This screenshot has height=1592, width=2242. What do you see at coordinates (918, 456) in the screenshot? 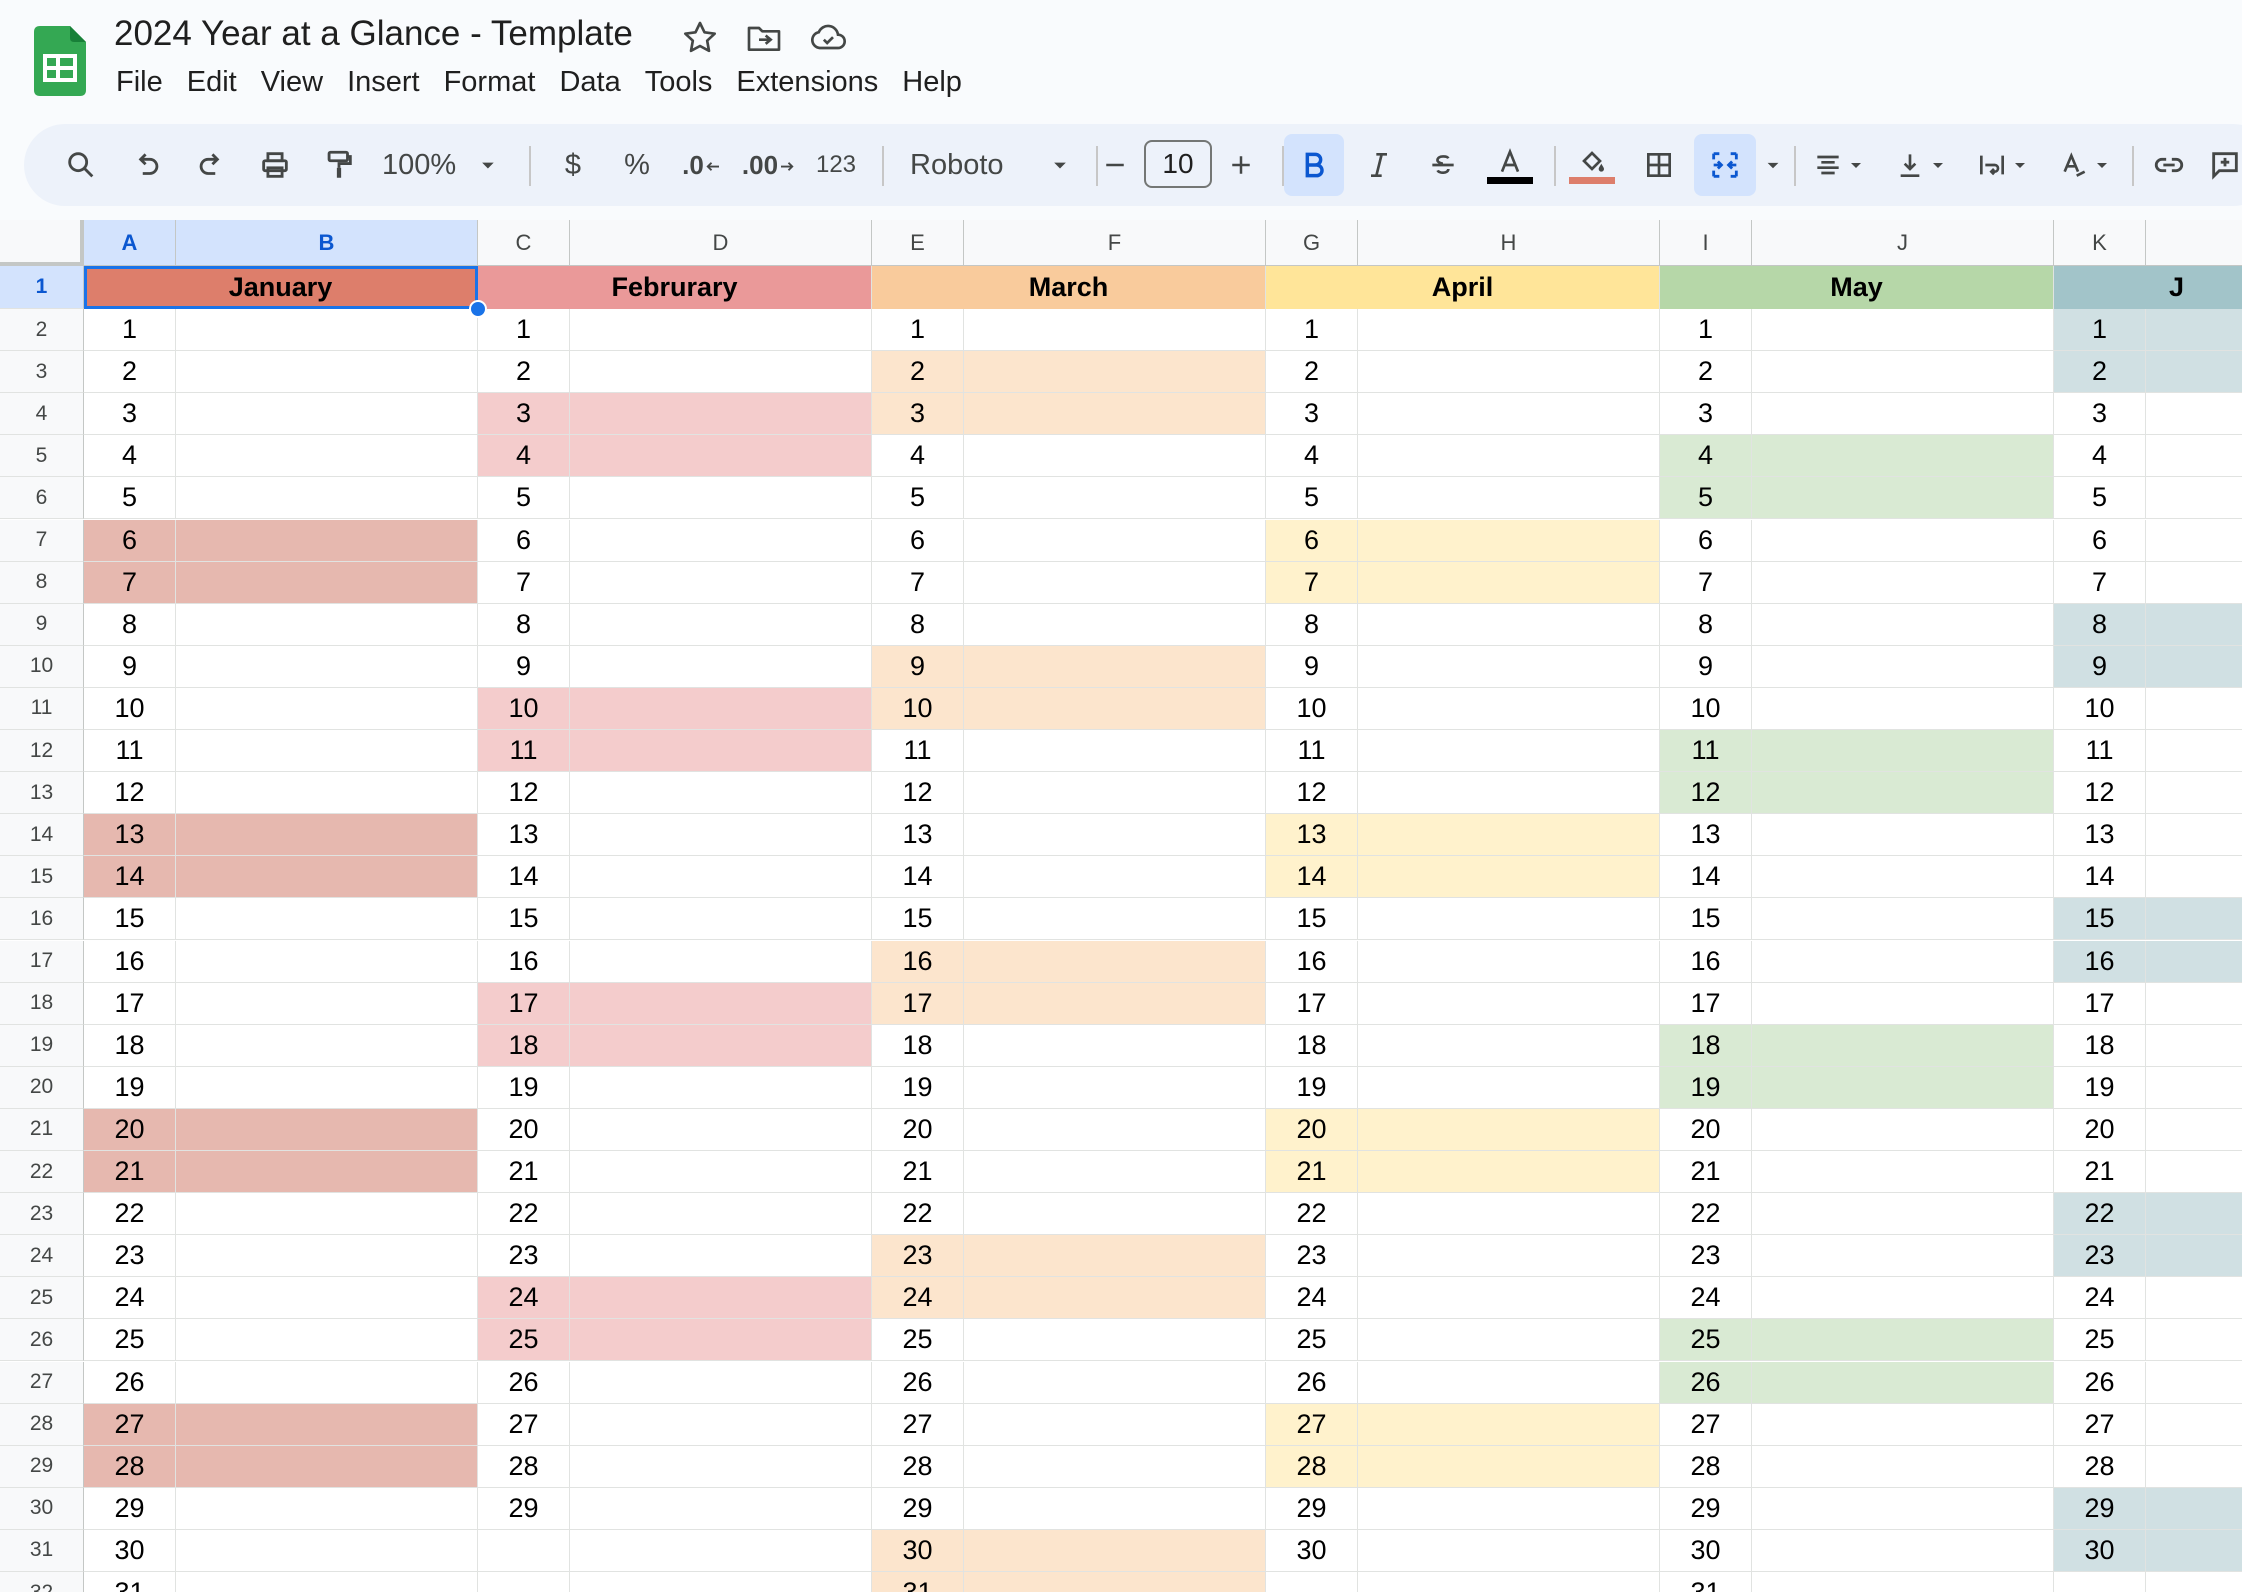
I see `day-cell: 4` at bounding box center [918, 456].